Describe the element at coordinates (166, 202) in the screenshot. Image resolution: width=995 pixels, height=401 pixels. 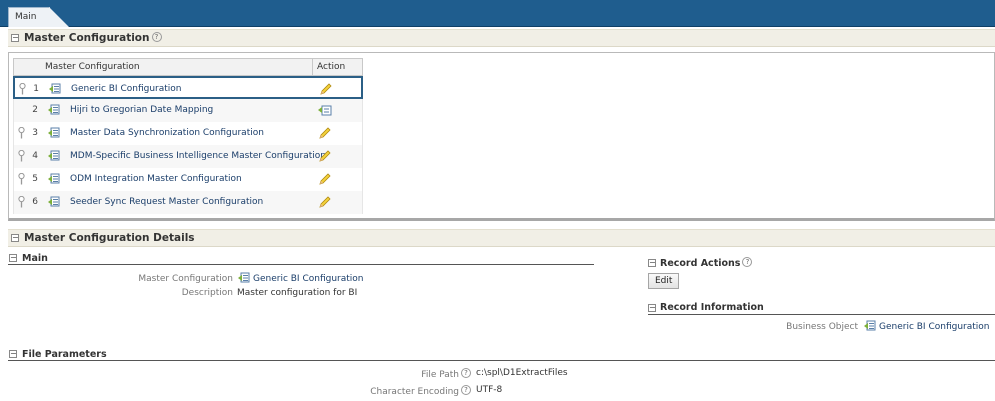
I see `row-label-link: Seeder Sync Request Master Configuration` at that location.